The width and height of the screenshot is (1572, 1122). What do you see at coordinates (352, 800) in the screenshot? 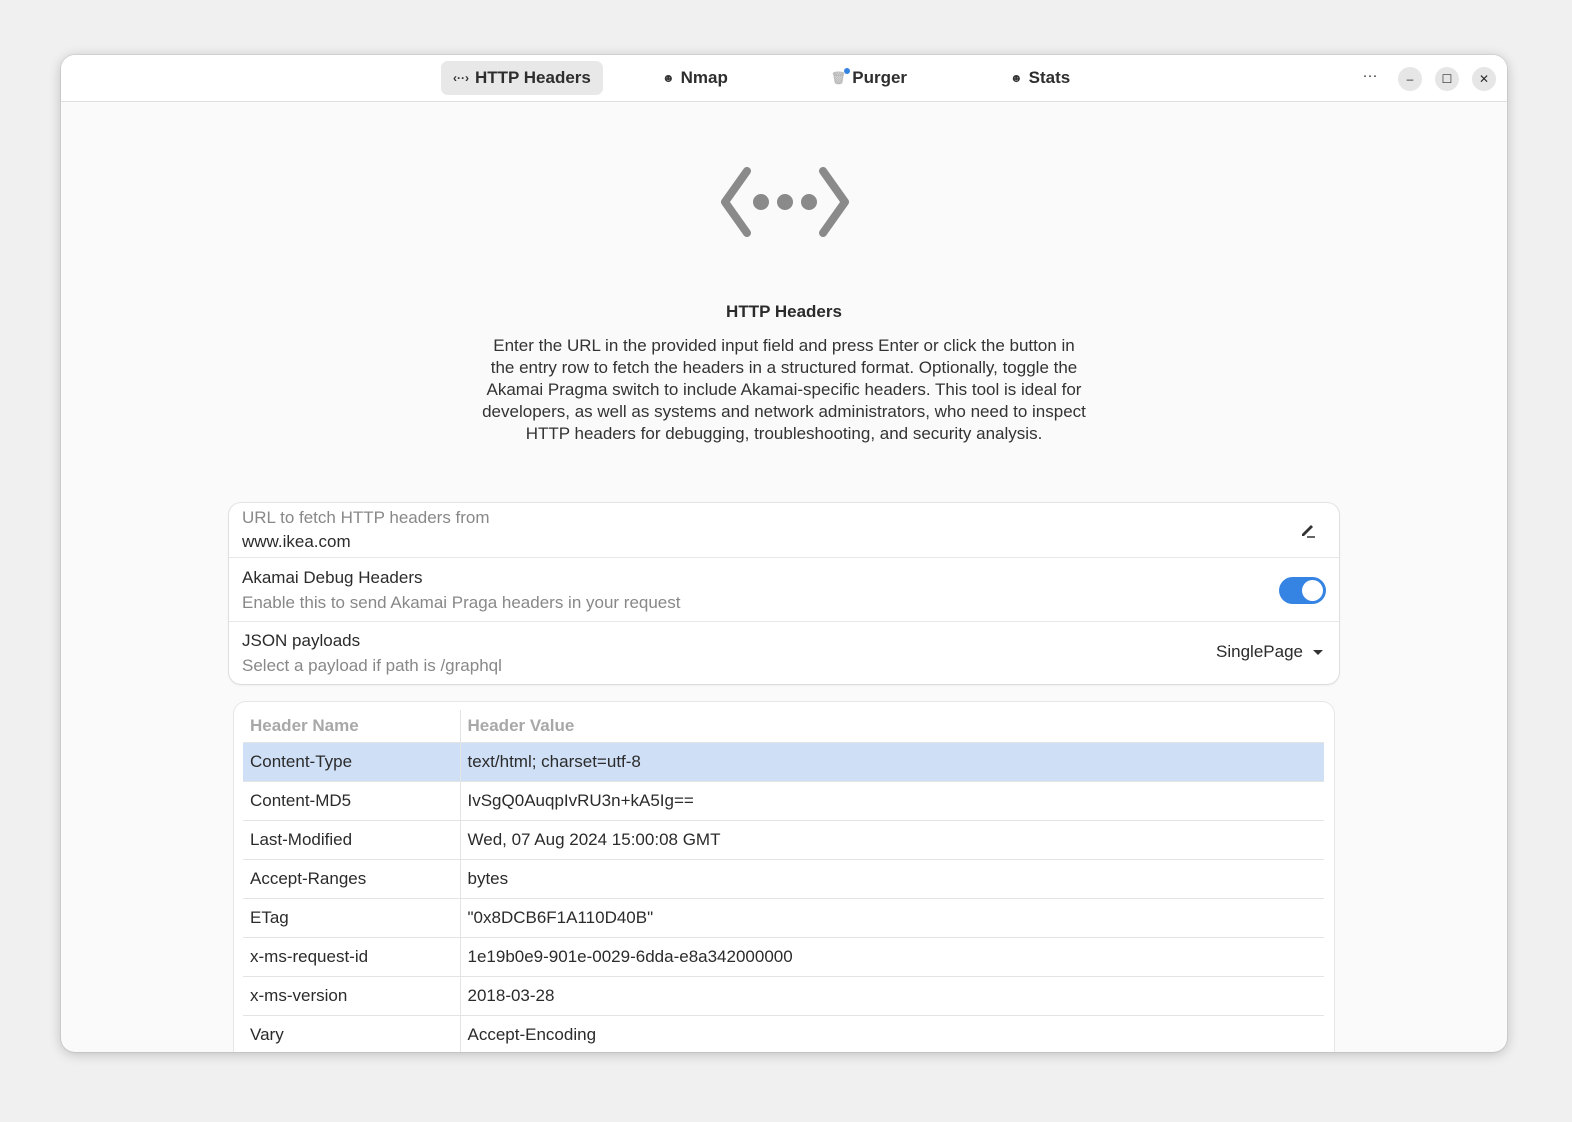
I see `header-name-cell: Content-MD5` at bounding box center [352, 800].